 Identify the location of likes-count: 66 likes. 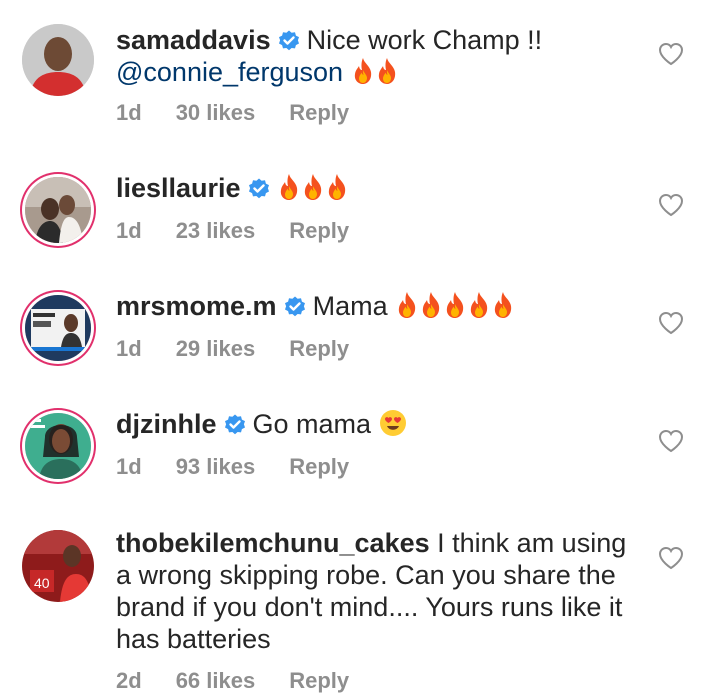
(216, 680).